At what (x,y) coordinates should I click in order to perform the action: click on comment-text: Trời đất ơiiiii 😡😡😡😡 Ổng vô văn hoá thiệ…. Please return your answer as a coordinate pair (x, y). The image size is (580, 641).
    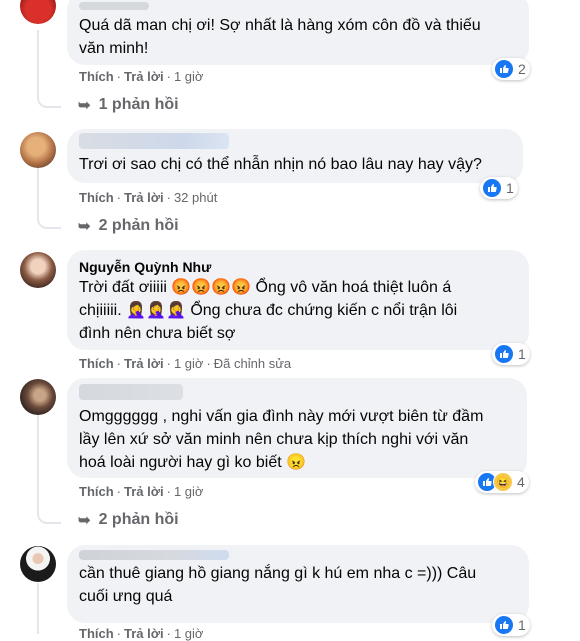
    Looking at the image, I should click on (268, 310).